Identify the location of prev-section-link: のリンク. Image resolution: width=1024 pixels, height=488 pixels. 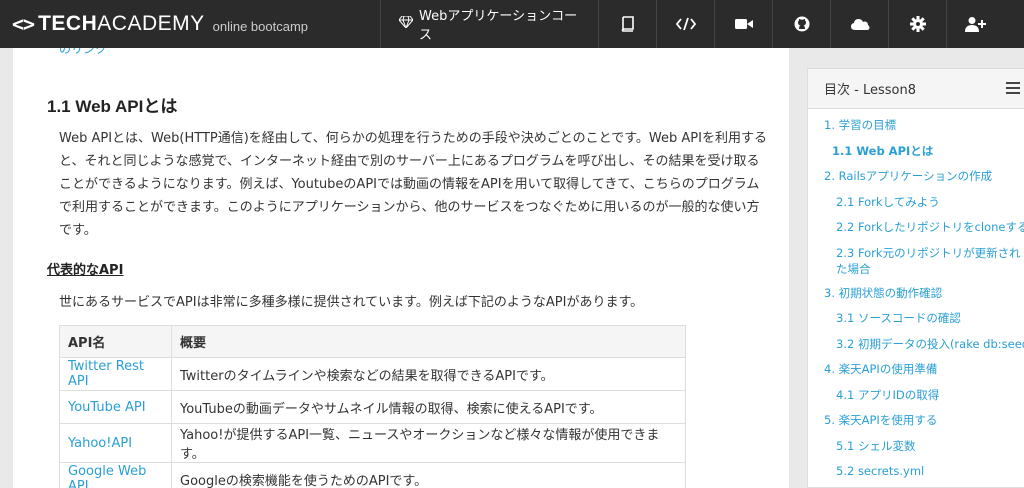
(83, 52).